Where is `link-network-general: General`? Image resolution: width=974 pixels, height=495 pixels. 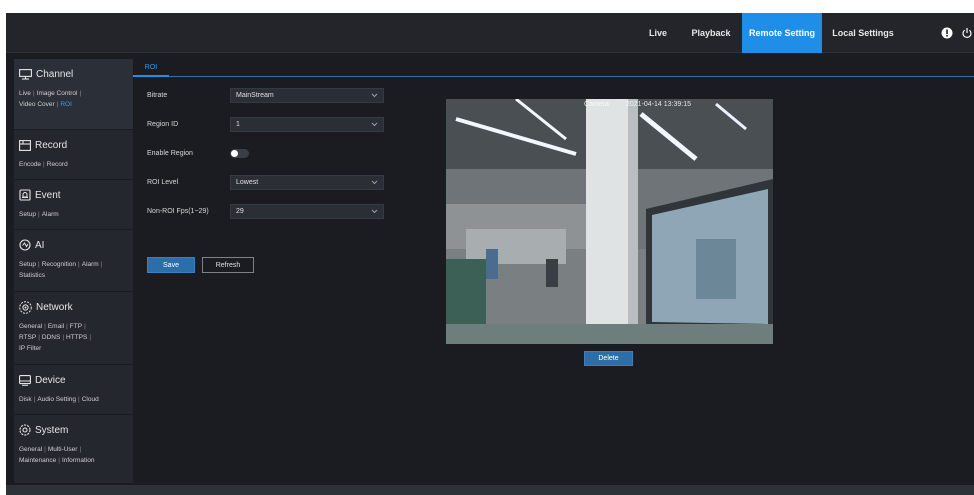
link-network-general: General is located at coordinates (30, 326).